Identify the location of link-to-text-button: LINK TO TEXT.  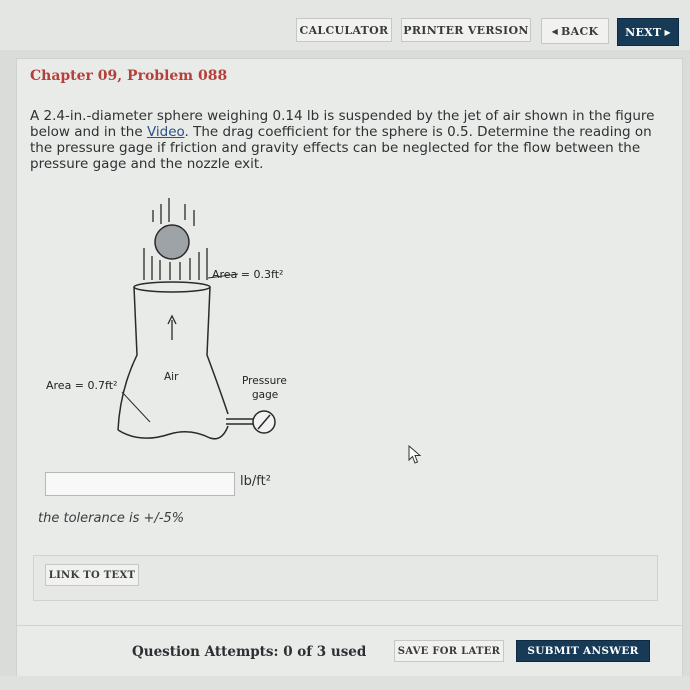
(92, 575).